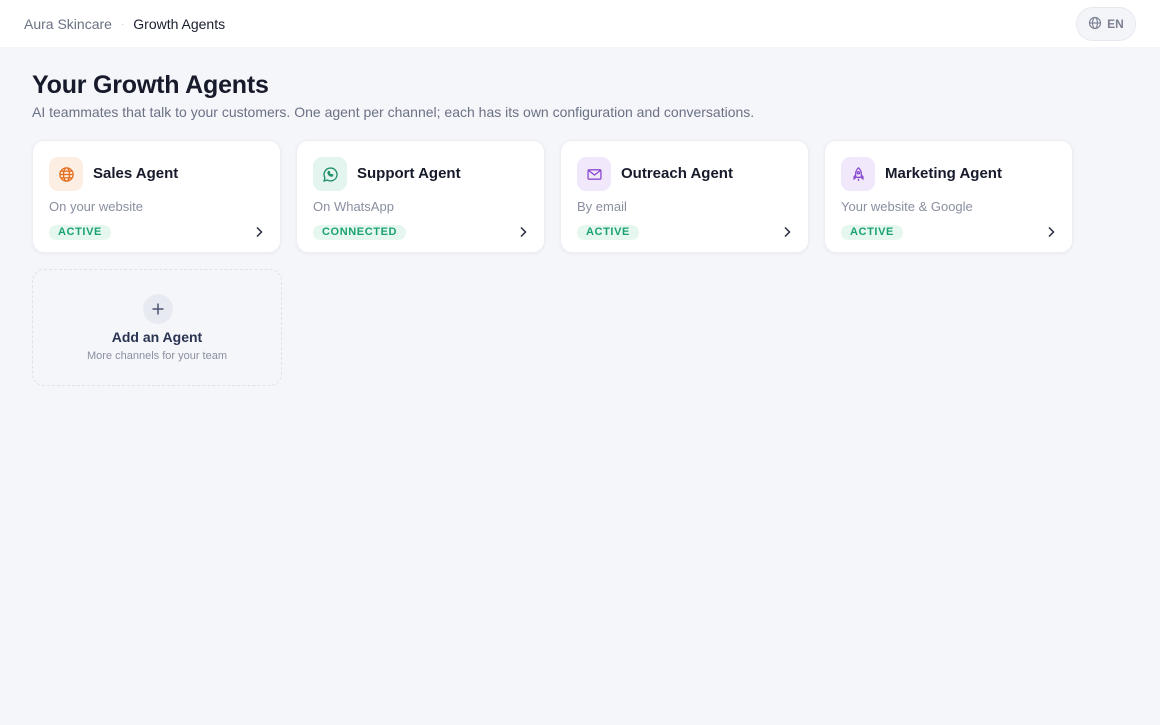 The width and height of the screenshot is (1160, 725). I want to click on agent-channel: Your website & Google, so click(907, 206).